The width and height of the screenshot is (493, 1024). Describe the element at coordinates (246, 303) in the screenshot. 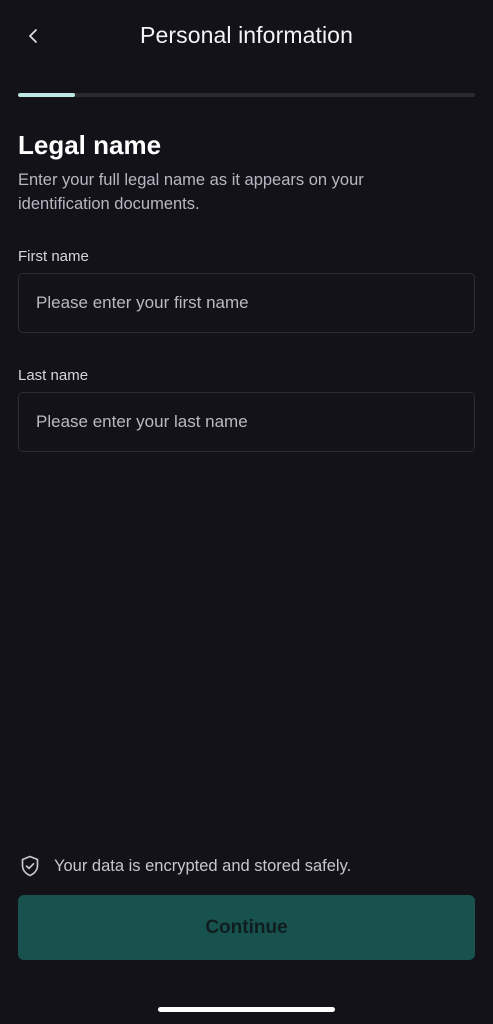

I see `first-name-field` at that location.